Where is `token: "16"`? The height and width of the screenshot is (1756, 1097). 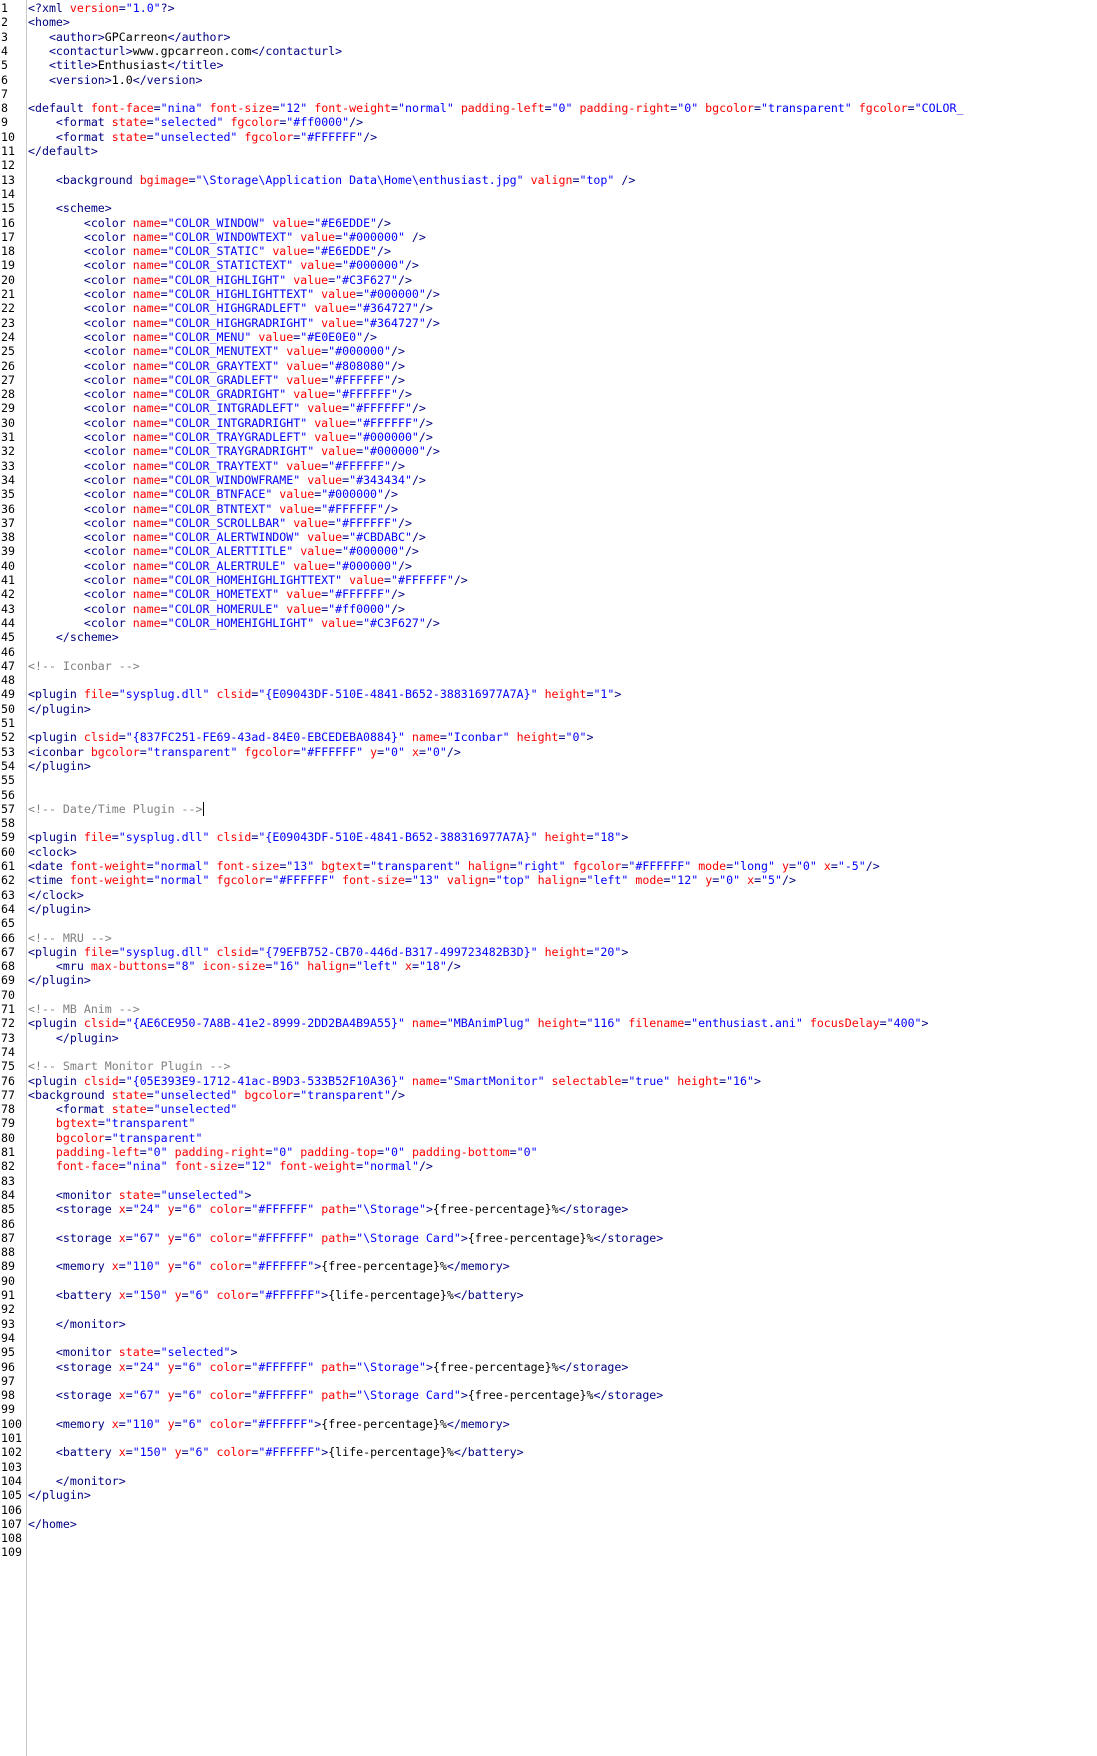 token: "16" is located at coordinates (740, 1080).